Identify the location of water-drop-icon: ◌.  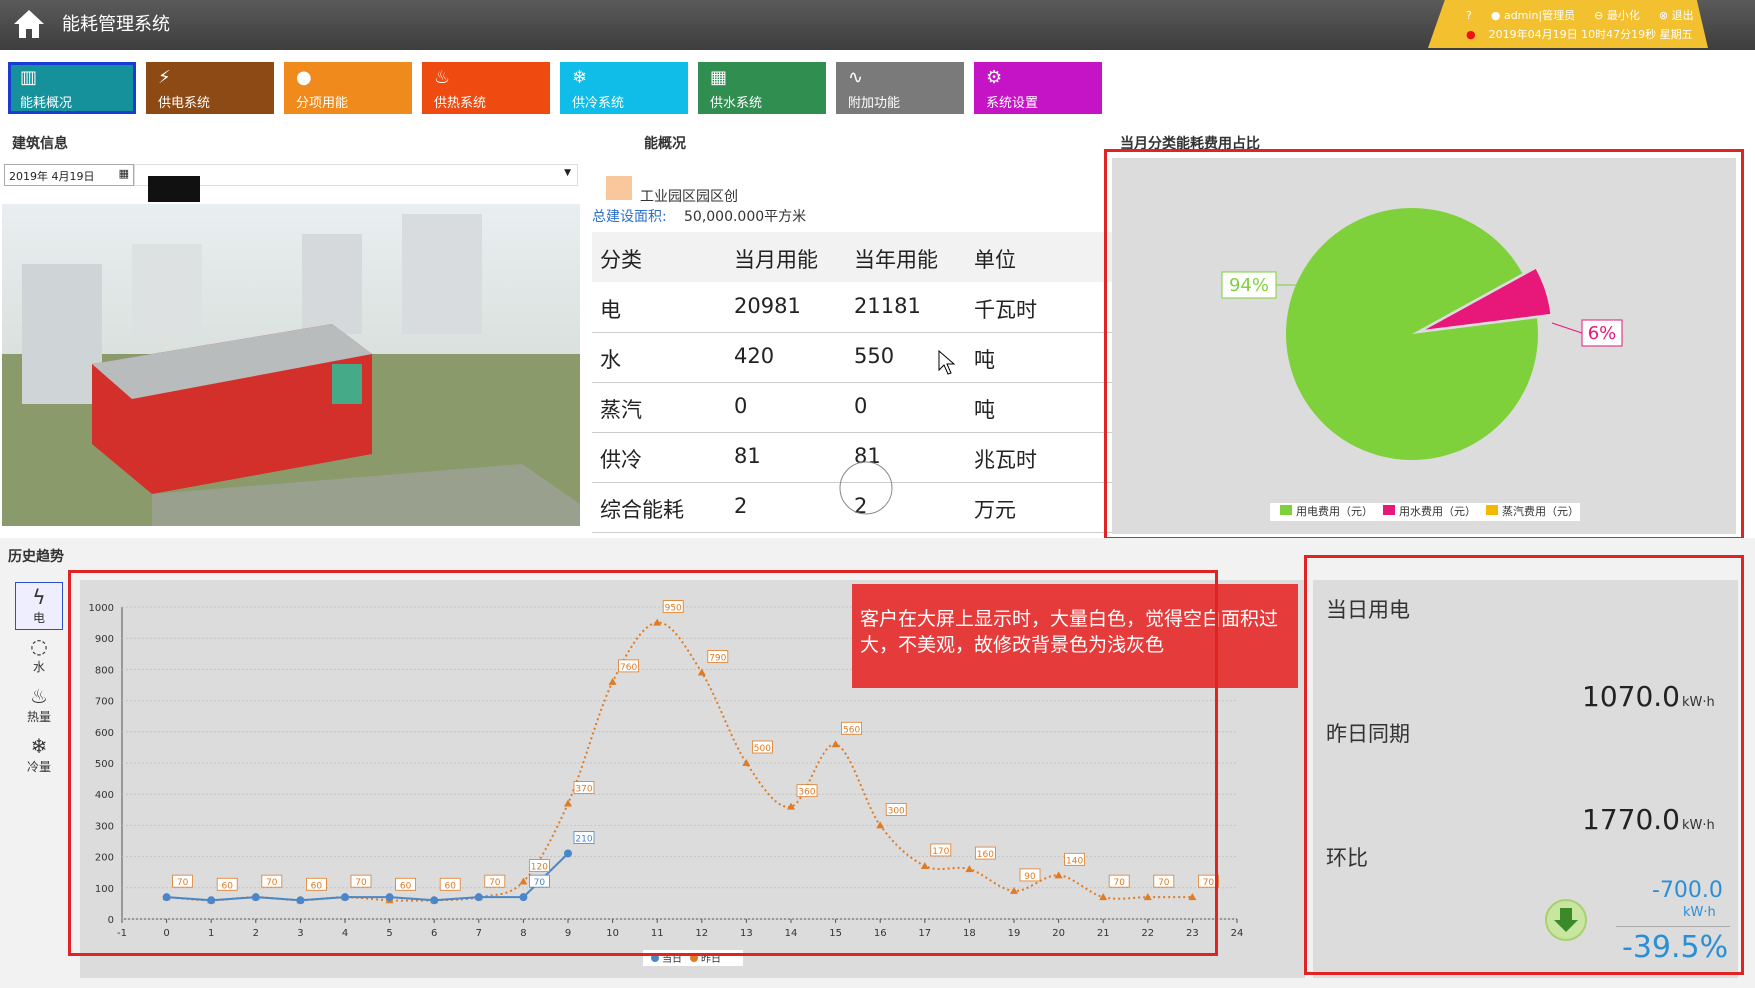
(39, 646).